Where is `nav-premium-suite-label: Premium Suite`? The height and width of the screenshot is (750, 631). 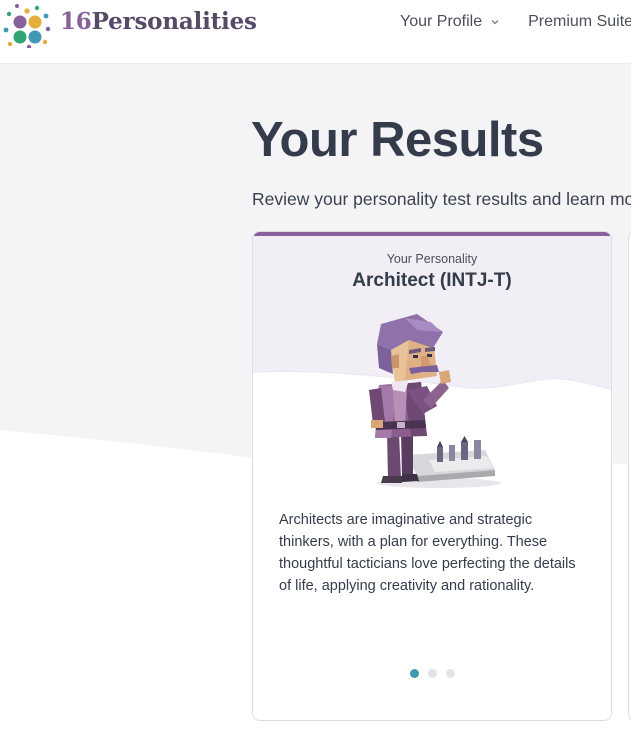
nav-premium-suite-label: Premium Suite is located at coordinates (579, 21).